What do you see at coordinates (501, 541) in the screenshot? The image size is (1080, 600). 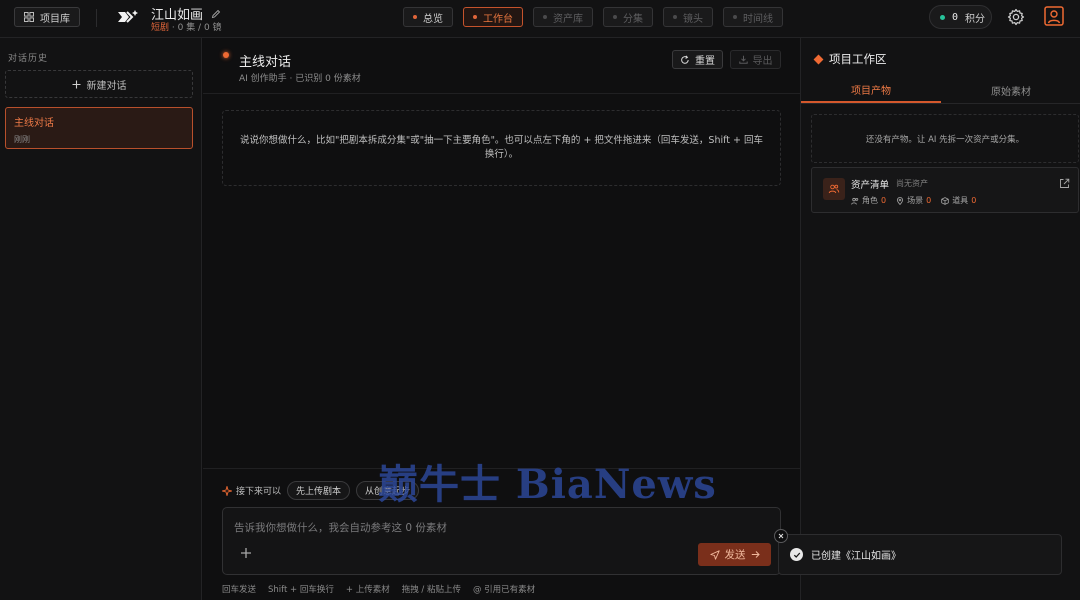 I see `message-input-box: 告诉我你想做什么，我会自动参考这 0 份素材 发送` at bounding box center [501, 541].